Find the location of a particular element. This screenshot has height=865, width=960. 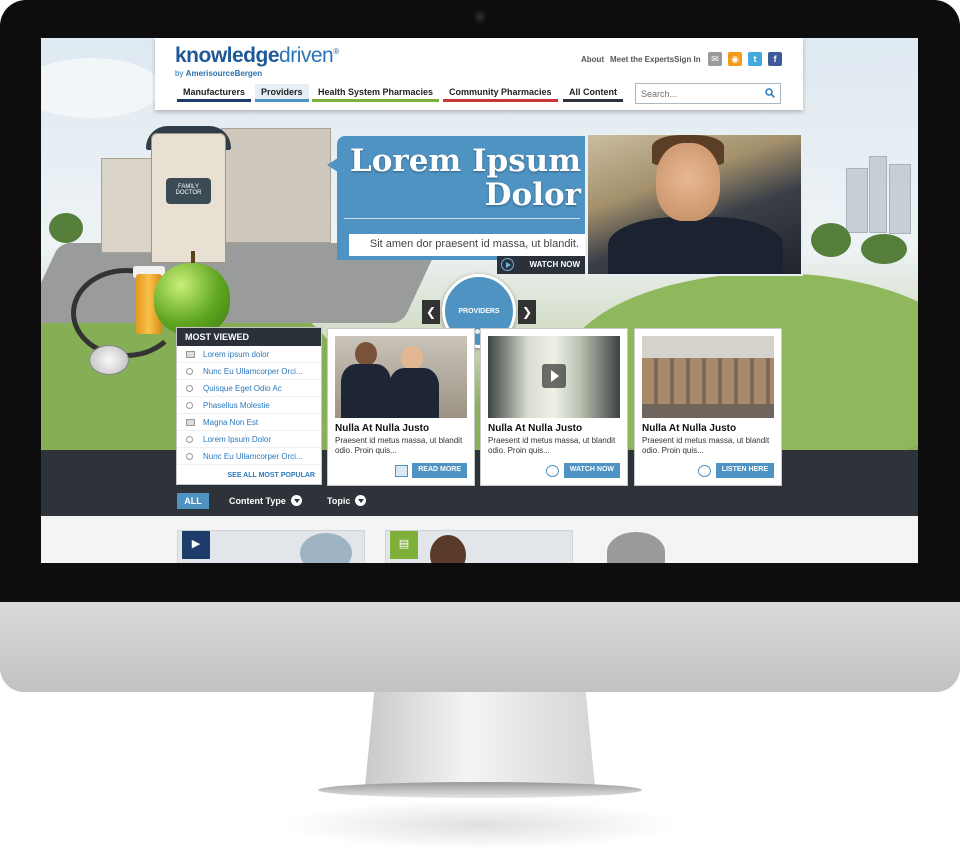

hero-photo is located at coordinates (694, 204).